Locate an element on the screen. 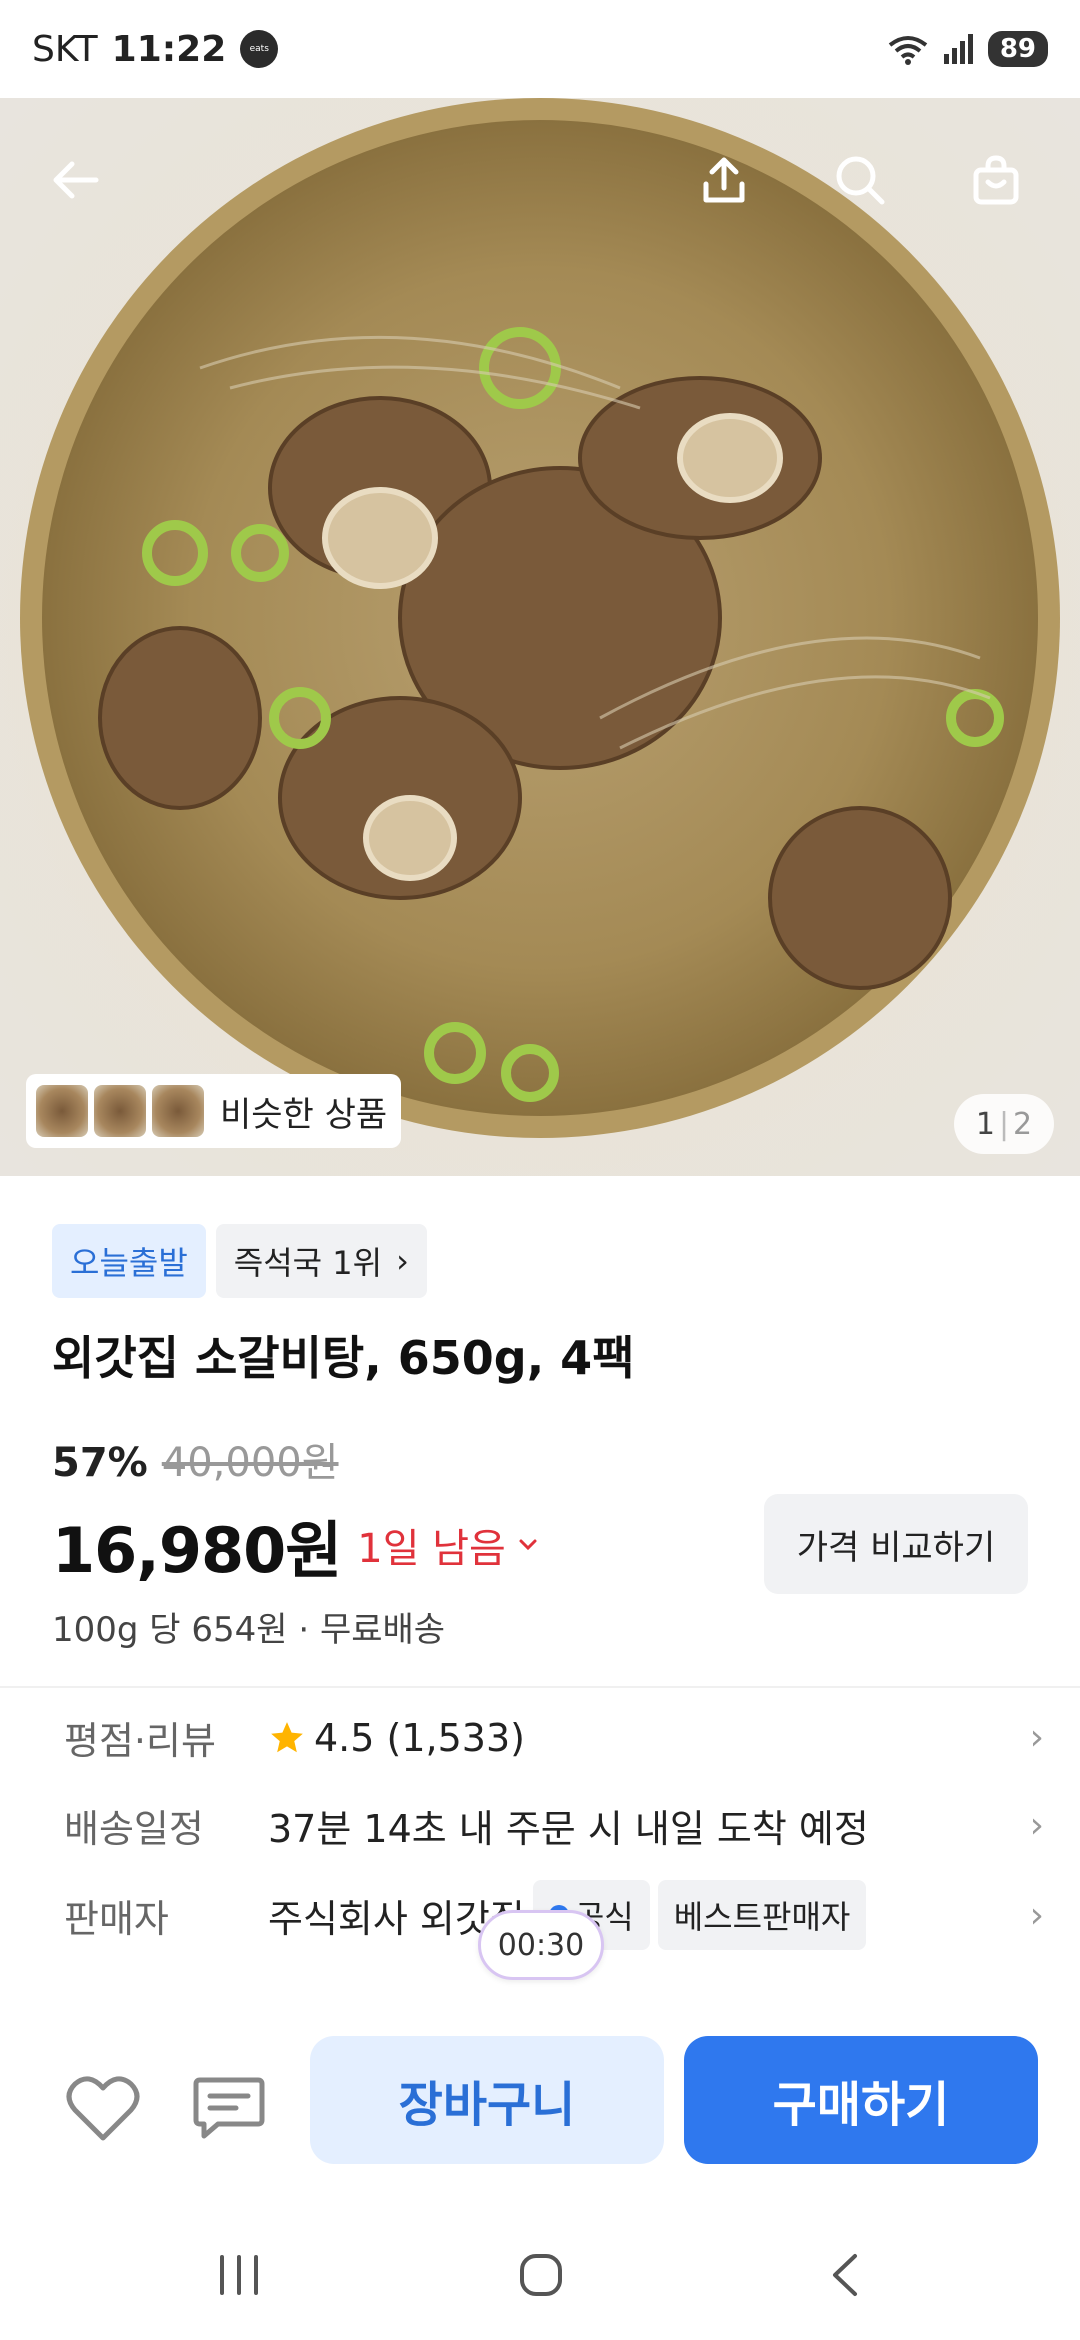 This screenshot has height=2340, width=1080. heart-icon is located at coordinates (103, 2108).